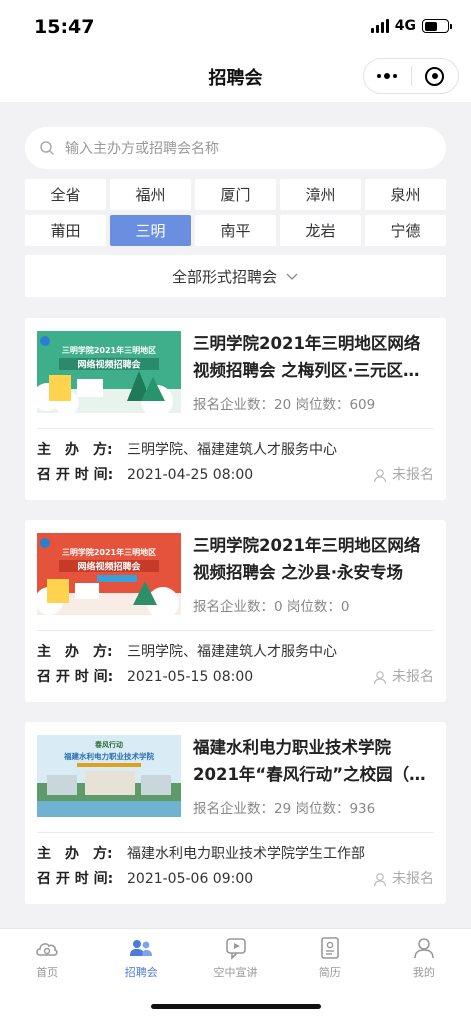 The height and width of the screenshot is (1020, 471). Describe the element at coordinates (329, 972) in the screenshot. I see `tab-label: 简历` at that location.